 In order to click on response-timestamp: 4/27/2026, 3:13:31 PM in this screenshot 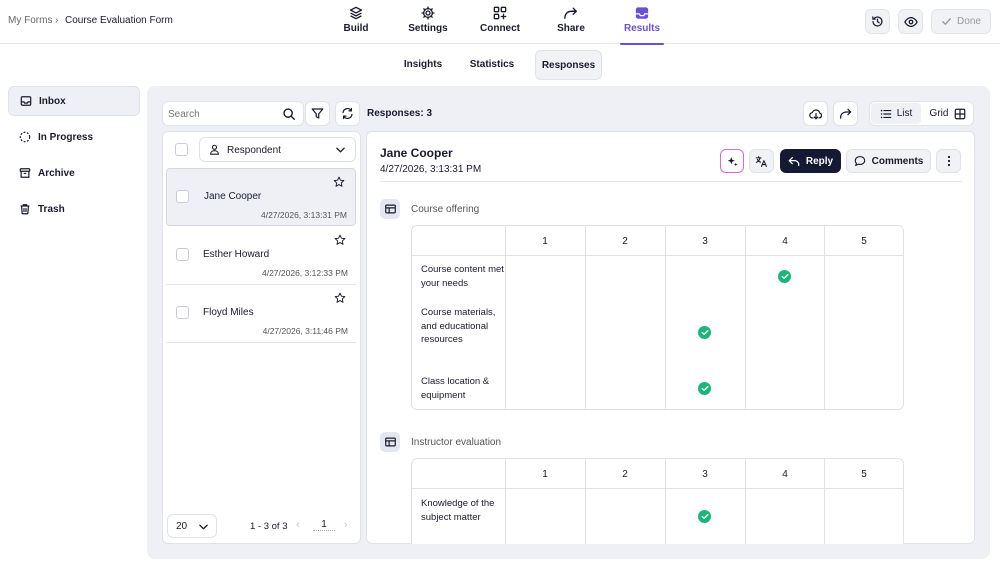, I will do `click(431, 169)`.